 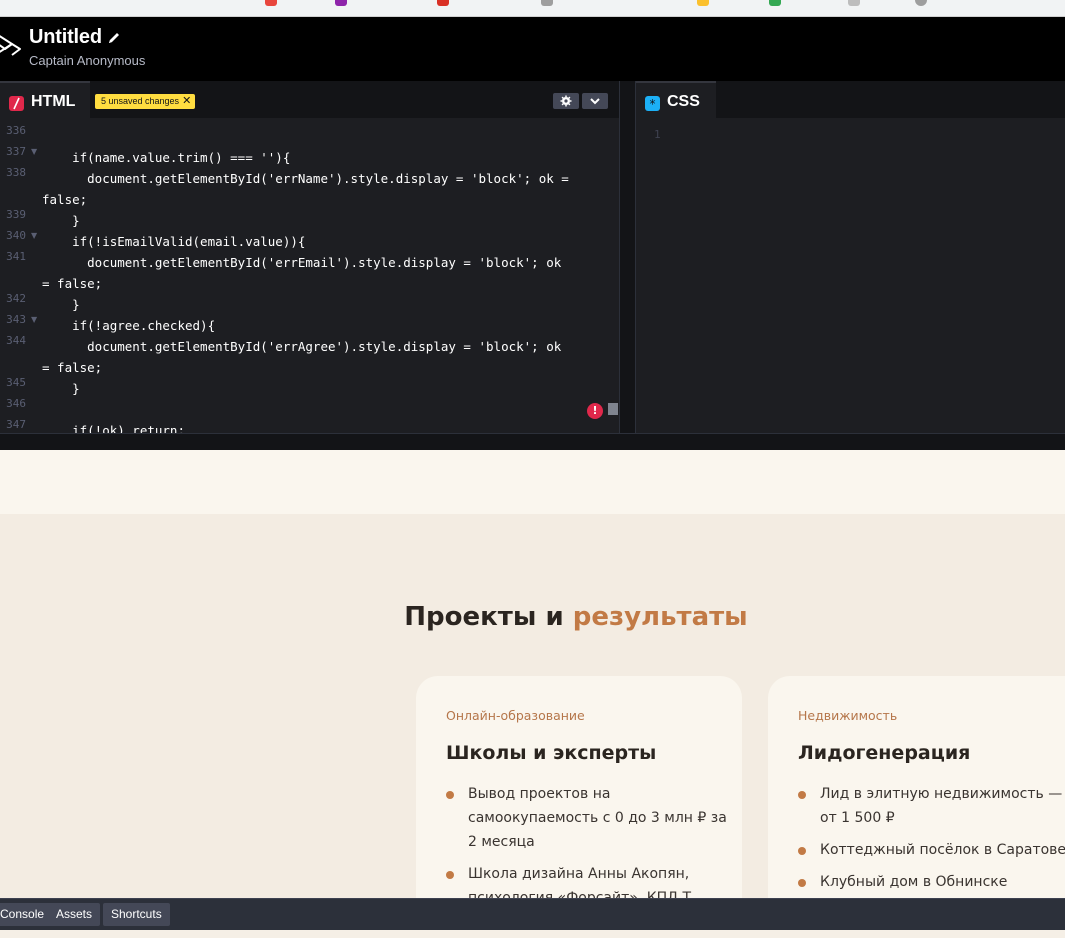 I want to click on html-slash-icon, so click(x=16, y=103).